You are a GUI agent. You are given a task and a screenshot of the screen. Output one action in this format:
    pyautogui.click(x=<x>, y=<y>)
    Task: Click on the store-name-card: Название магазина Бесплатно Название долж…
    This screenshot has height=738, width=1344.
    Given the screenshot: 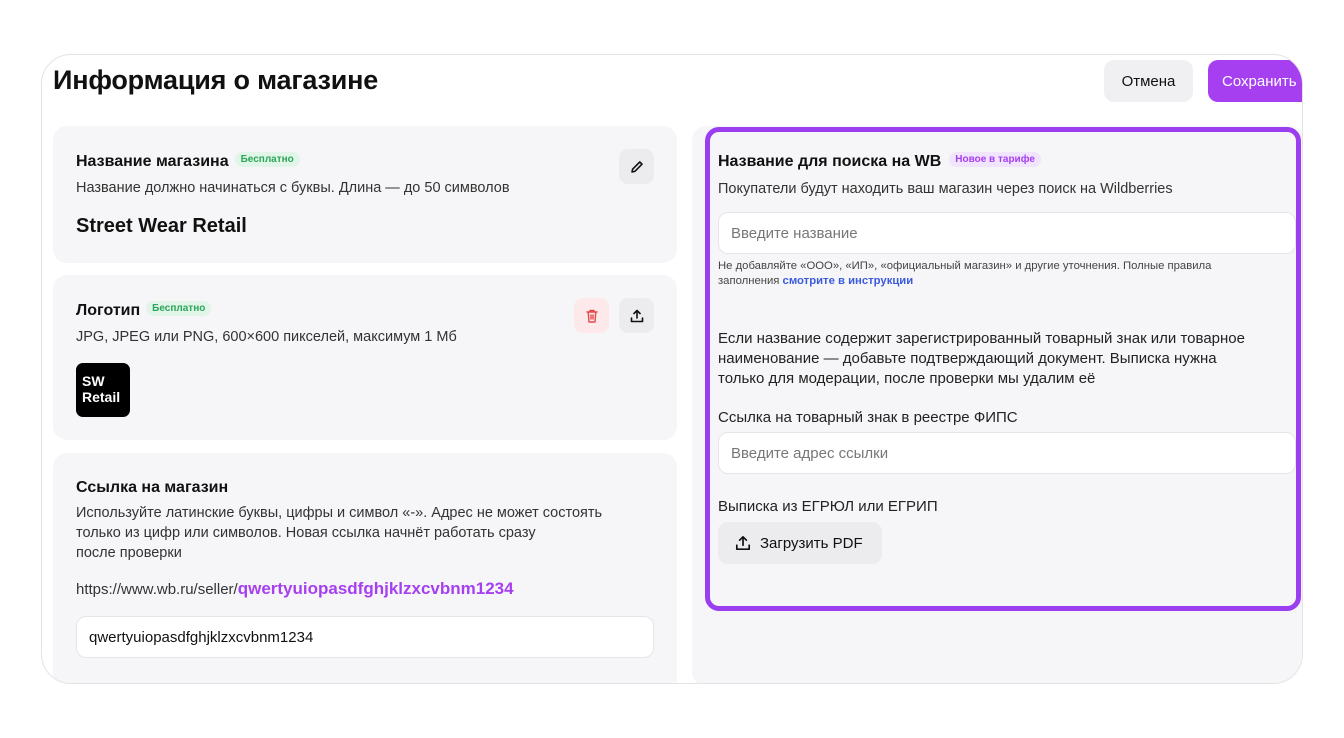 What is the action you would take?
    pyautogui.click(x=365, y=194)
    